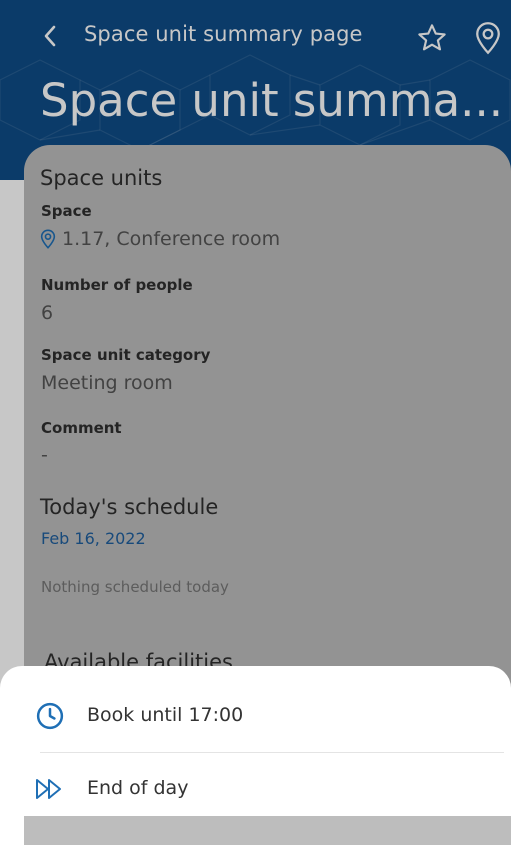 The height and width of the screenshot is (845, 511). I want to click on chevron-left-icon, so click(50, 36).